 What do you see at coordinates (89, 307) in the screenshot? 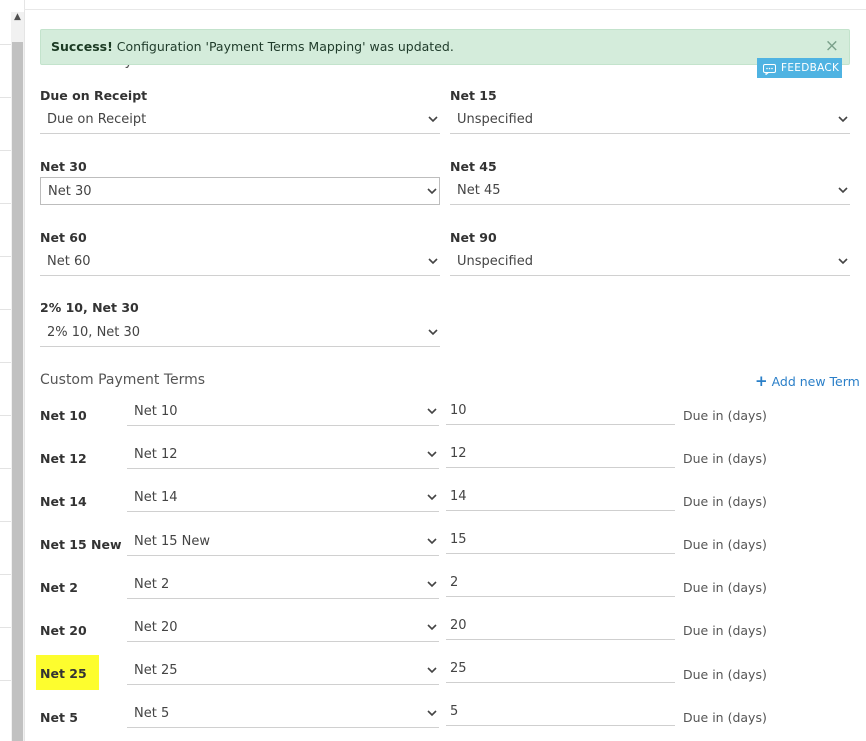
I see `field-label-2-10-net-30: 2% 10, Net 30` at bounding box center [89, 307].